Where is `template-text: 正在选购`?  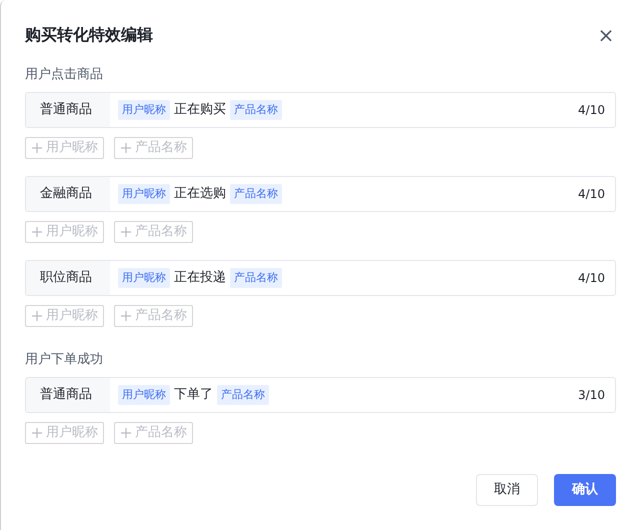
template-text: 正在选购 is located at coordinates (200, 194).